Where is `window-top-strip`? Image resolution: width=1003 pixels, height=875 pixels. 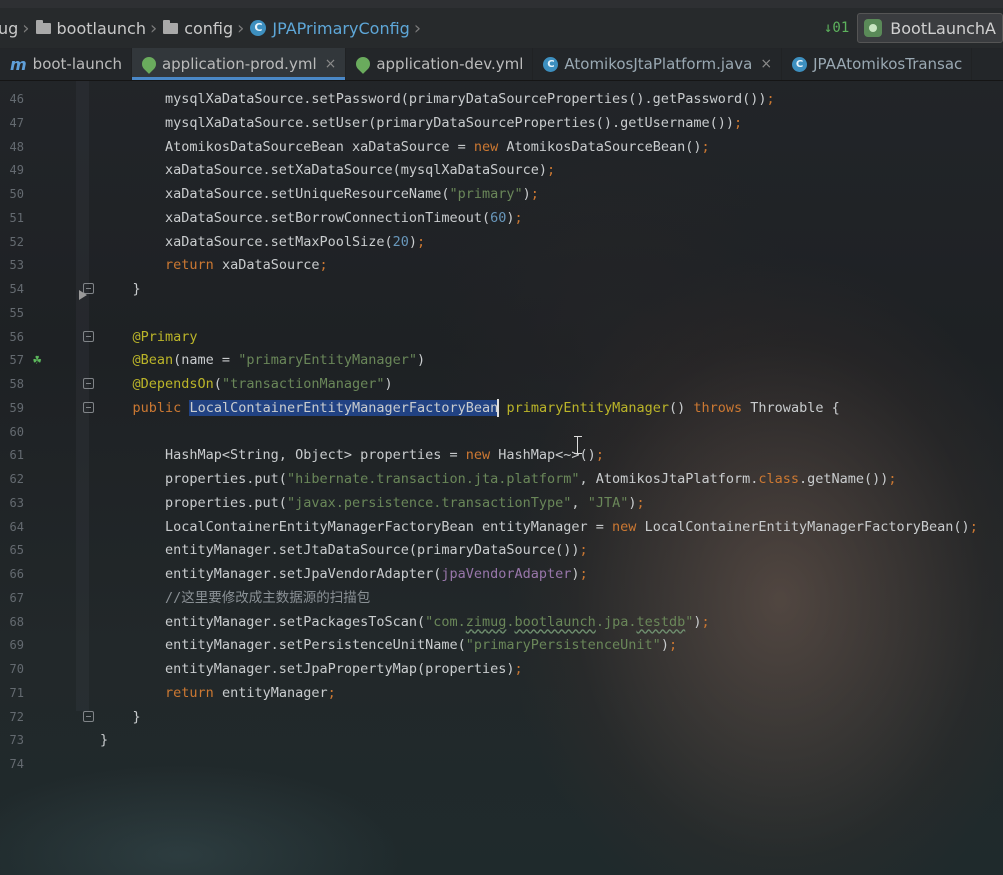 window-top-strip is located at coordinates (501, 4).